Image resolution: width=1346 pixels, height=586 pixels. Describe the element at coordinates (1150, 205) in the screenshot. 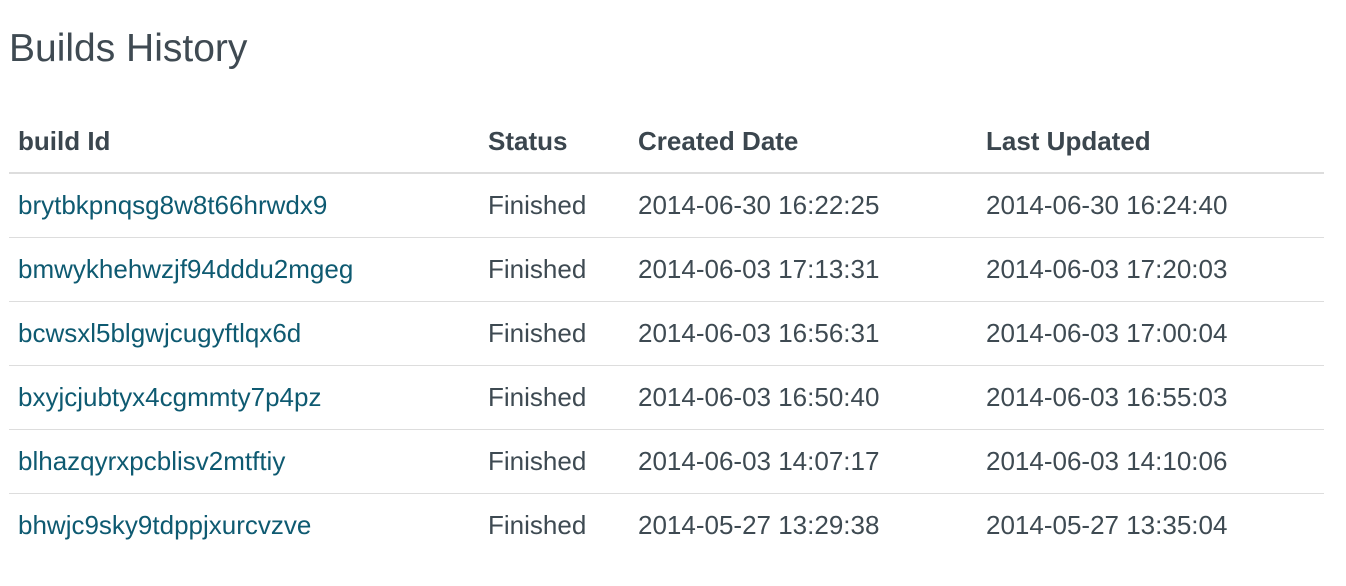

I see `last-updated-cell: 2014-06-30 16:24:40` at that location.